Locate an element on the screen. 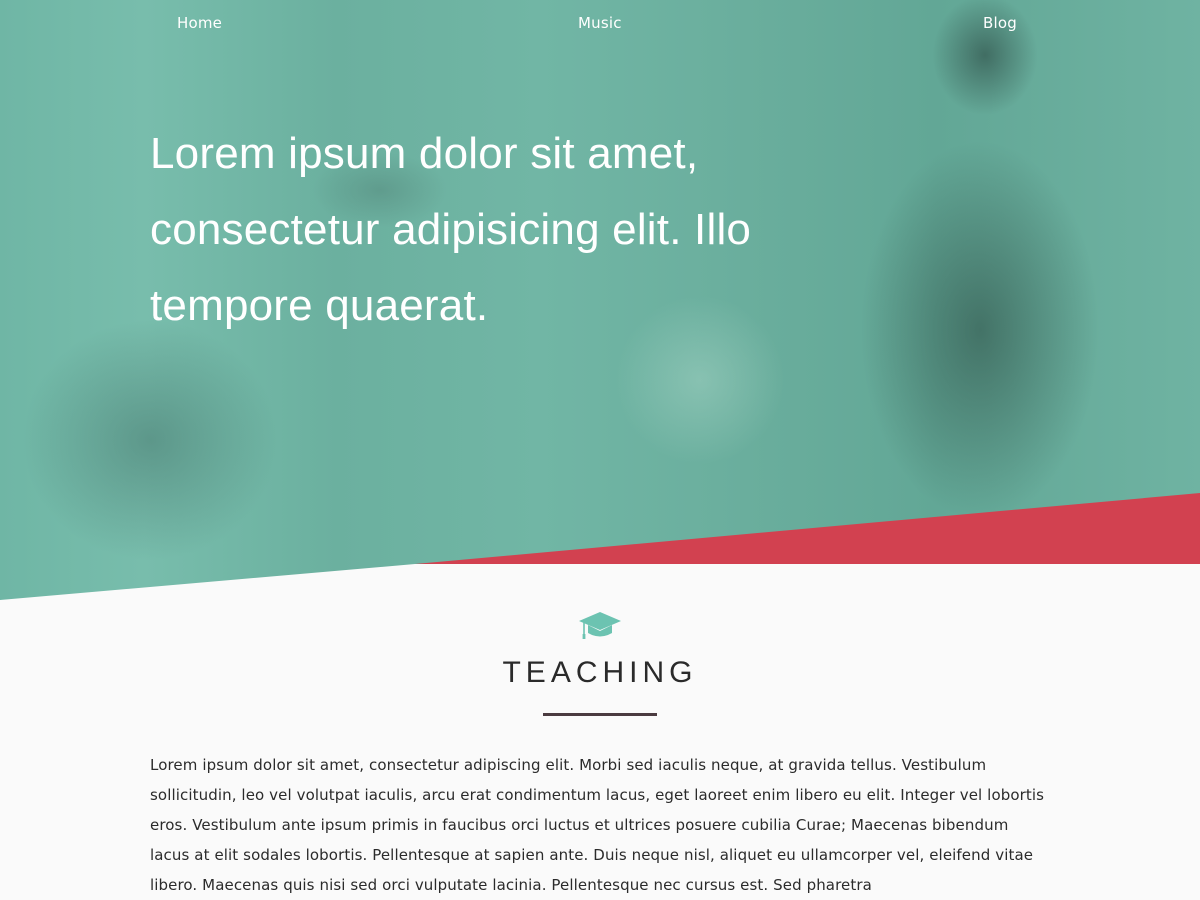  title-divider is located at coordinates (600, 714).